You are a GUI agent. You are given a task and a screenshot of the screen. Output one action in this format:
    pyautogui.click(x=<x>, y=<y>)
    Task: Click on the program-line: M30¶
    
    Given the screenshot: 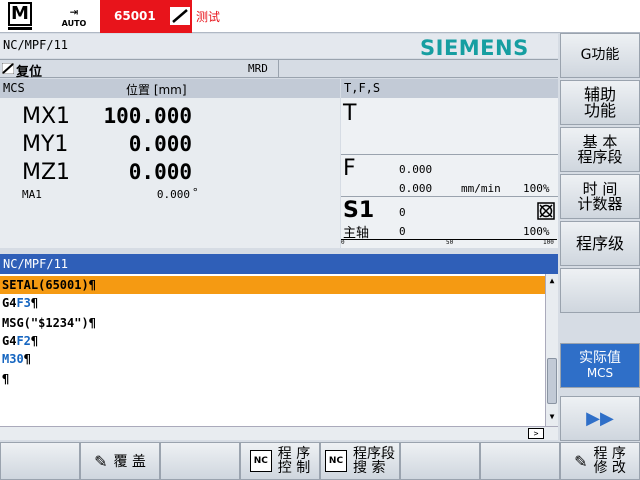 What is the action you would take?
    pyautogui.click(x=272, y=359)
    